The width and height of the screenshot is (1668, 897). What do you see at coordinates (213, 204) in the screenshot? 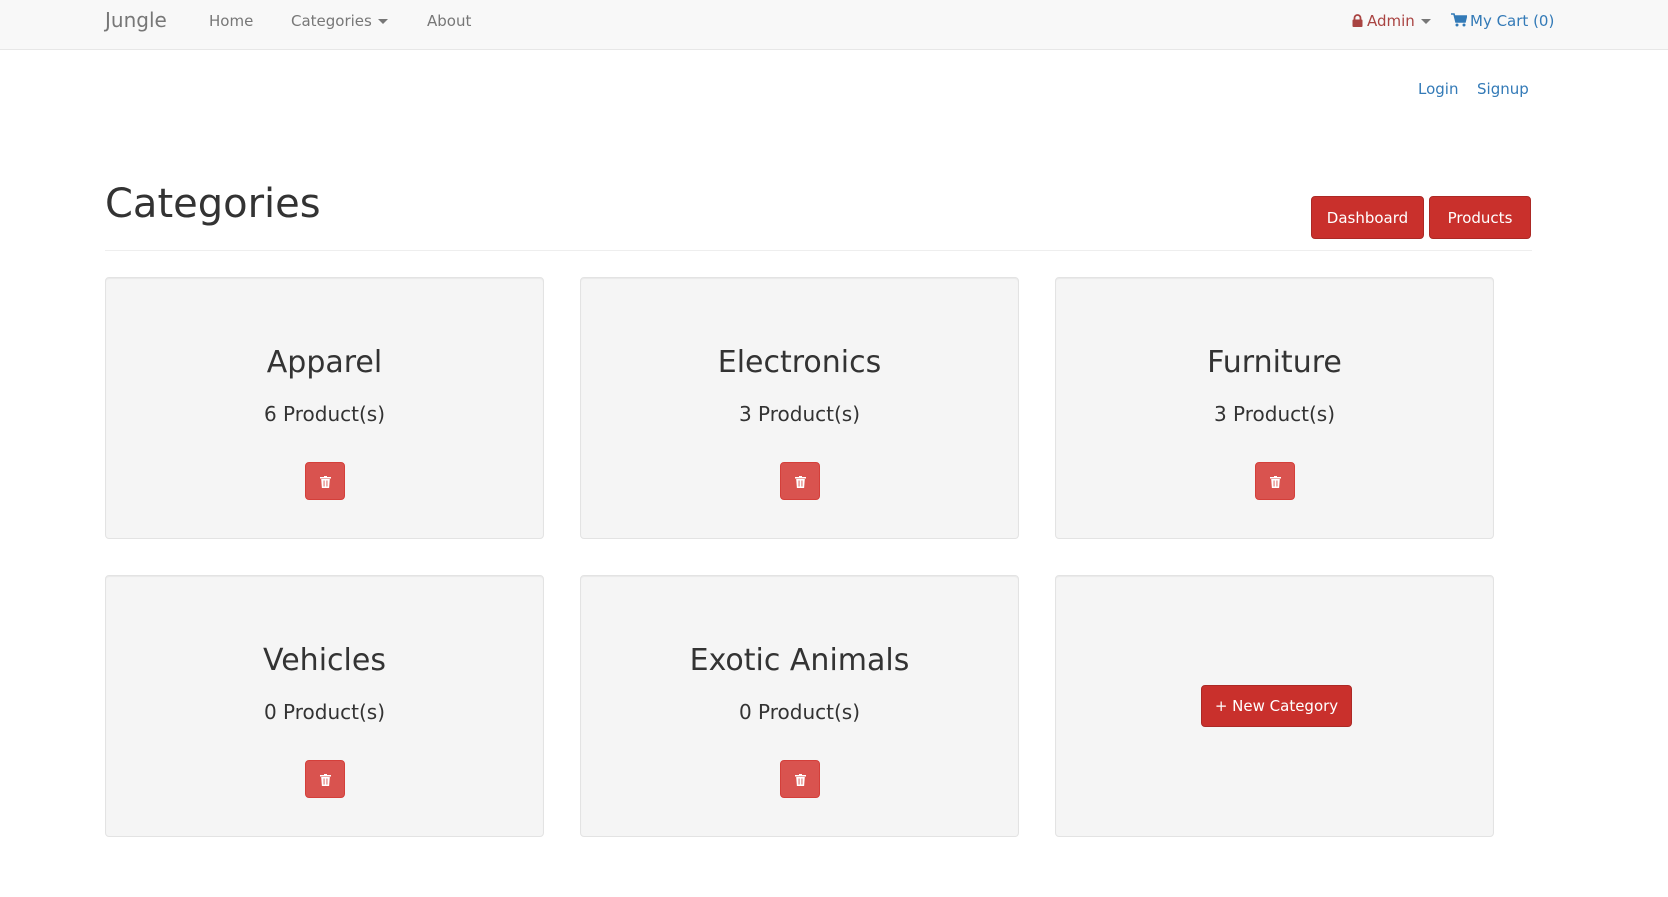
I see `page-title: Categories` at bounding box center [213, 204].